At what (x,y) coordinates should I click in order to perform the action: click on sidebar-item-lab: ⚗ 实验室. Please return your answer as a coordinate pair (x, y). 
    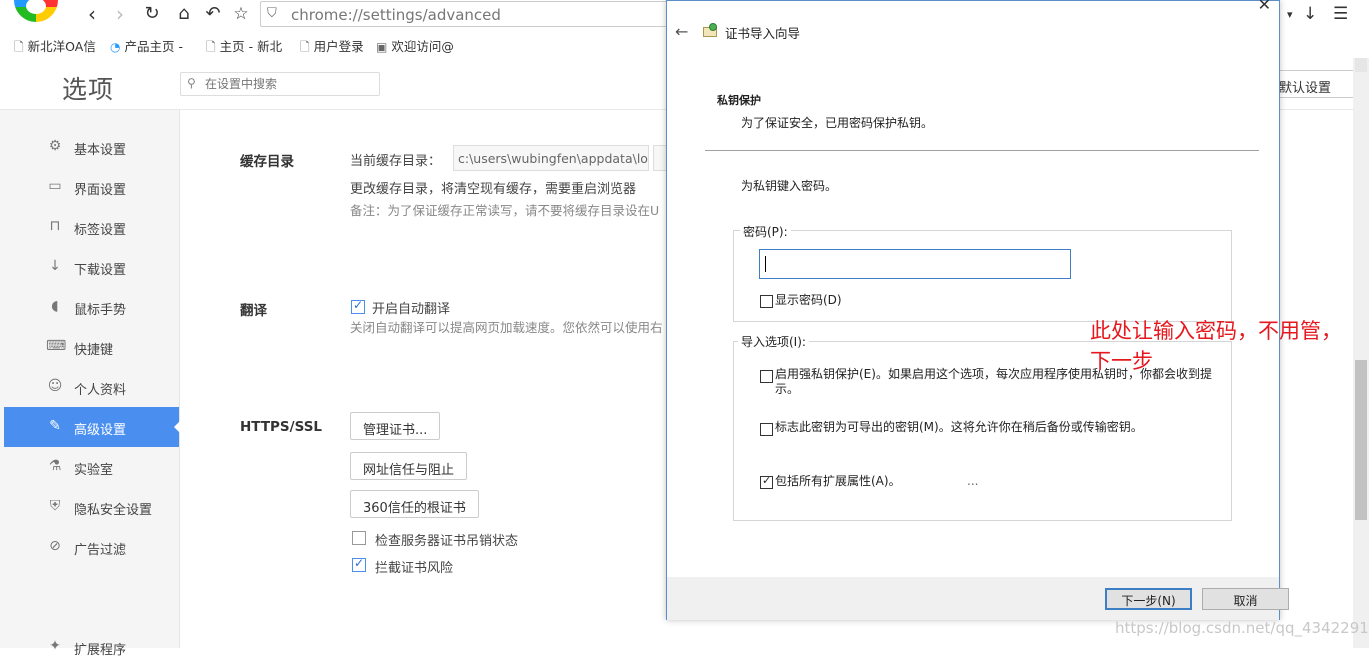
    Looking at the image, I should click on (91, 467).